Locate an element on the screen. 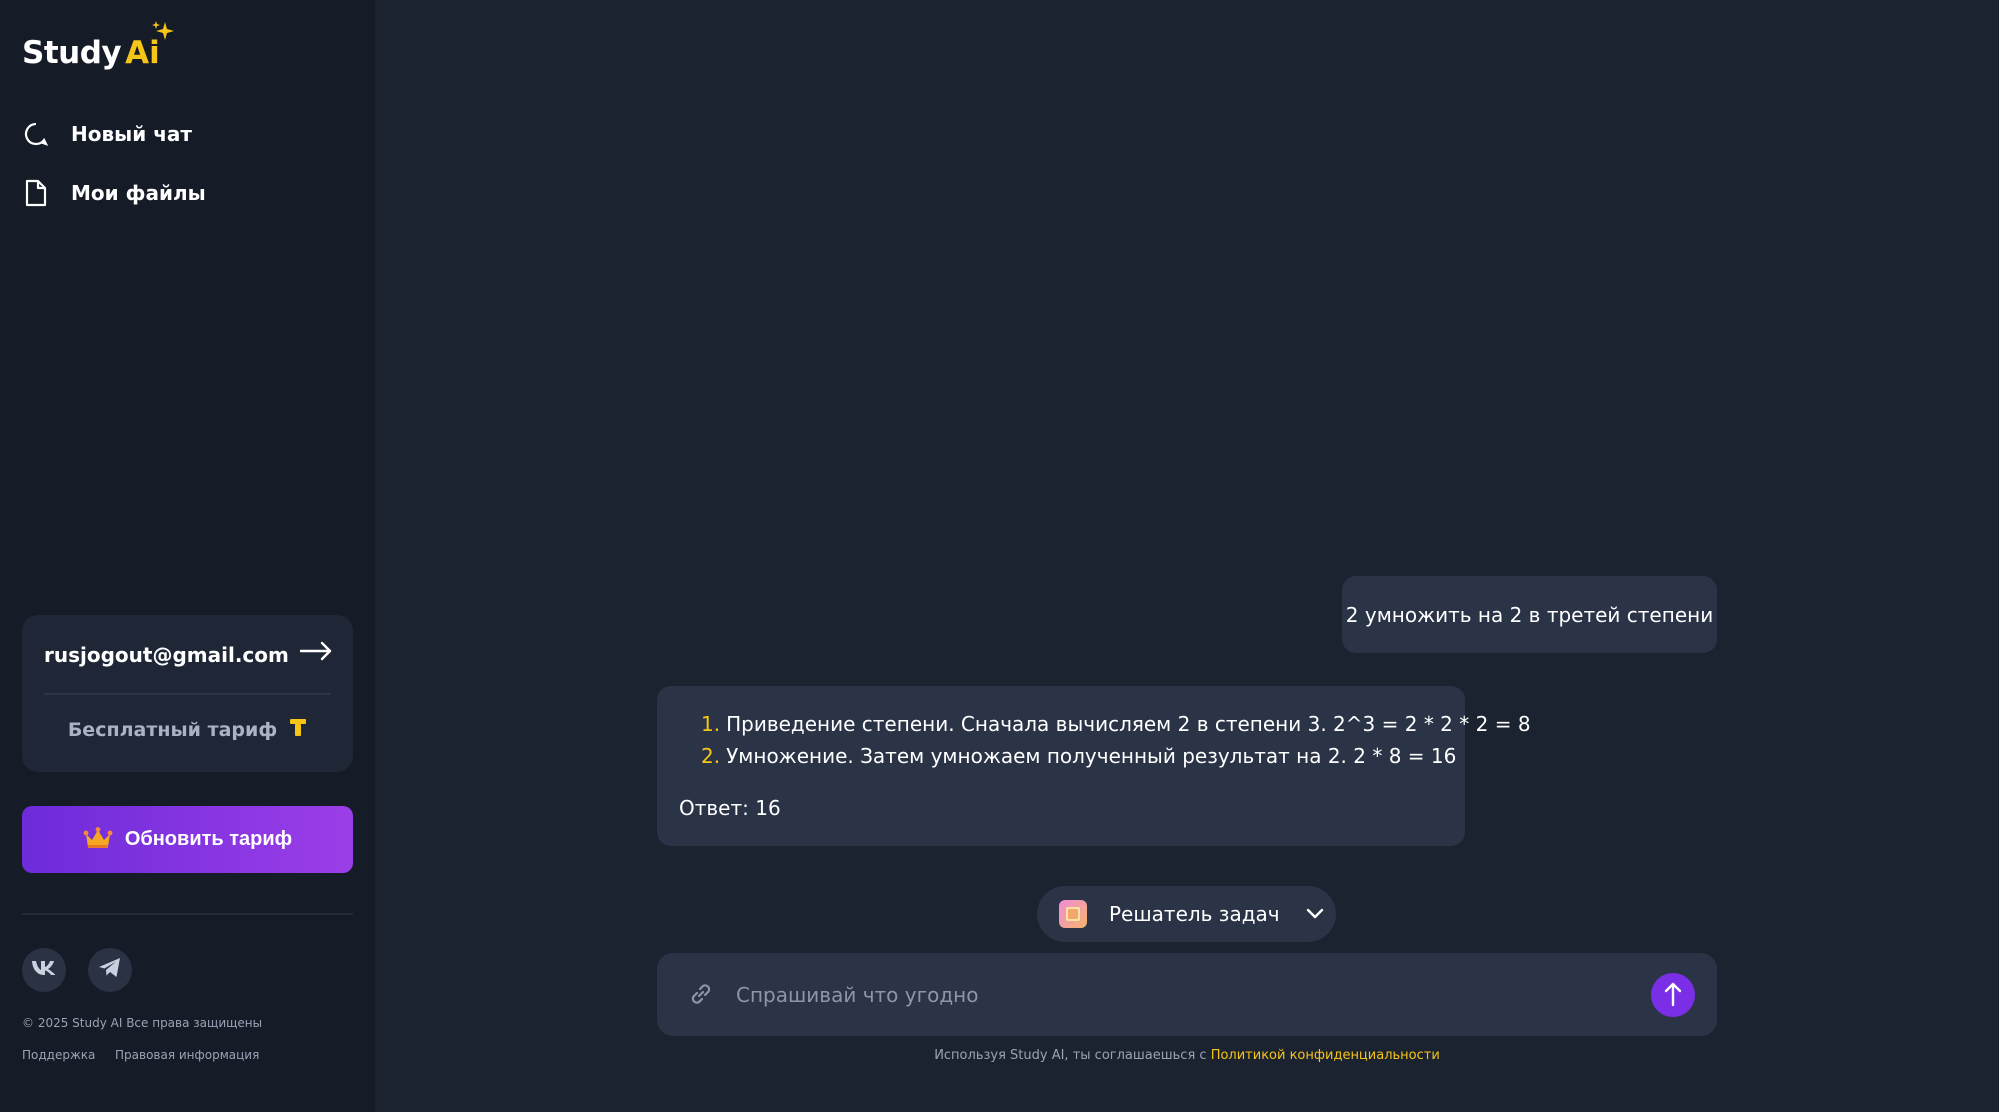 Image resolution: width=1999 pixels, height=1112 pixels. sparkle-icon is located at coordinates (163, 30).